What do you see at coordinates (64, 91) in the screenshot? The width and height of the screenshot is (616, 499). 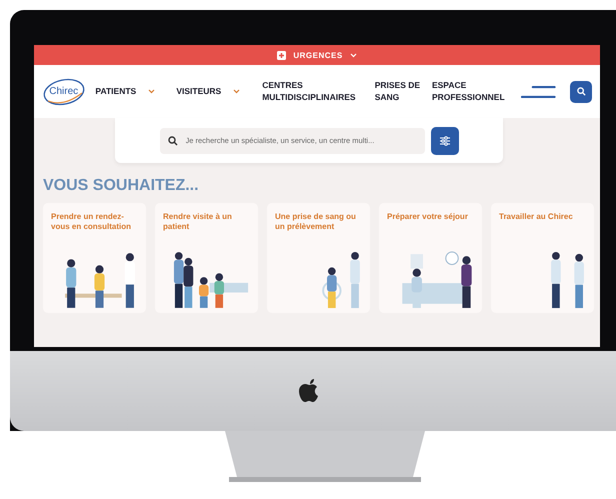 I see `logo: Chirec` at bounding box center [64, 91].